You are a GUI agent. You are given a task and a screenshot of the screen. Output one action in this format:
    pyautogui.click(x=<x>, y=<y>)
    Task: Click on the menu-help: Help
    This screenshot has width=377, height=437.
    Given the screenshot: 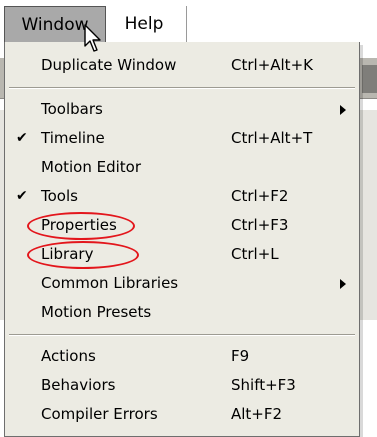 What is the action you would take?
    pyautogui.click(x=144, y=24)
    